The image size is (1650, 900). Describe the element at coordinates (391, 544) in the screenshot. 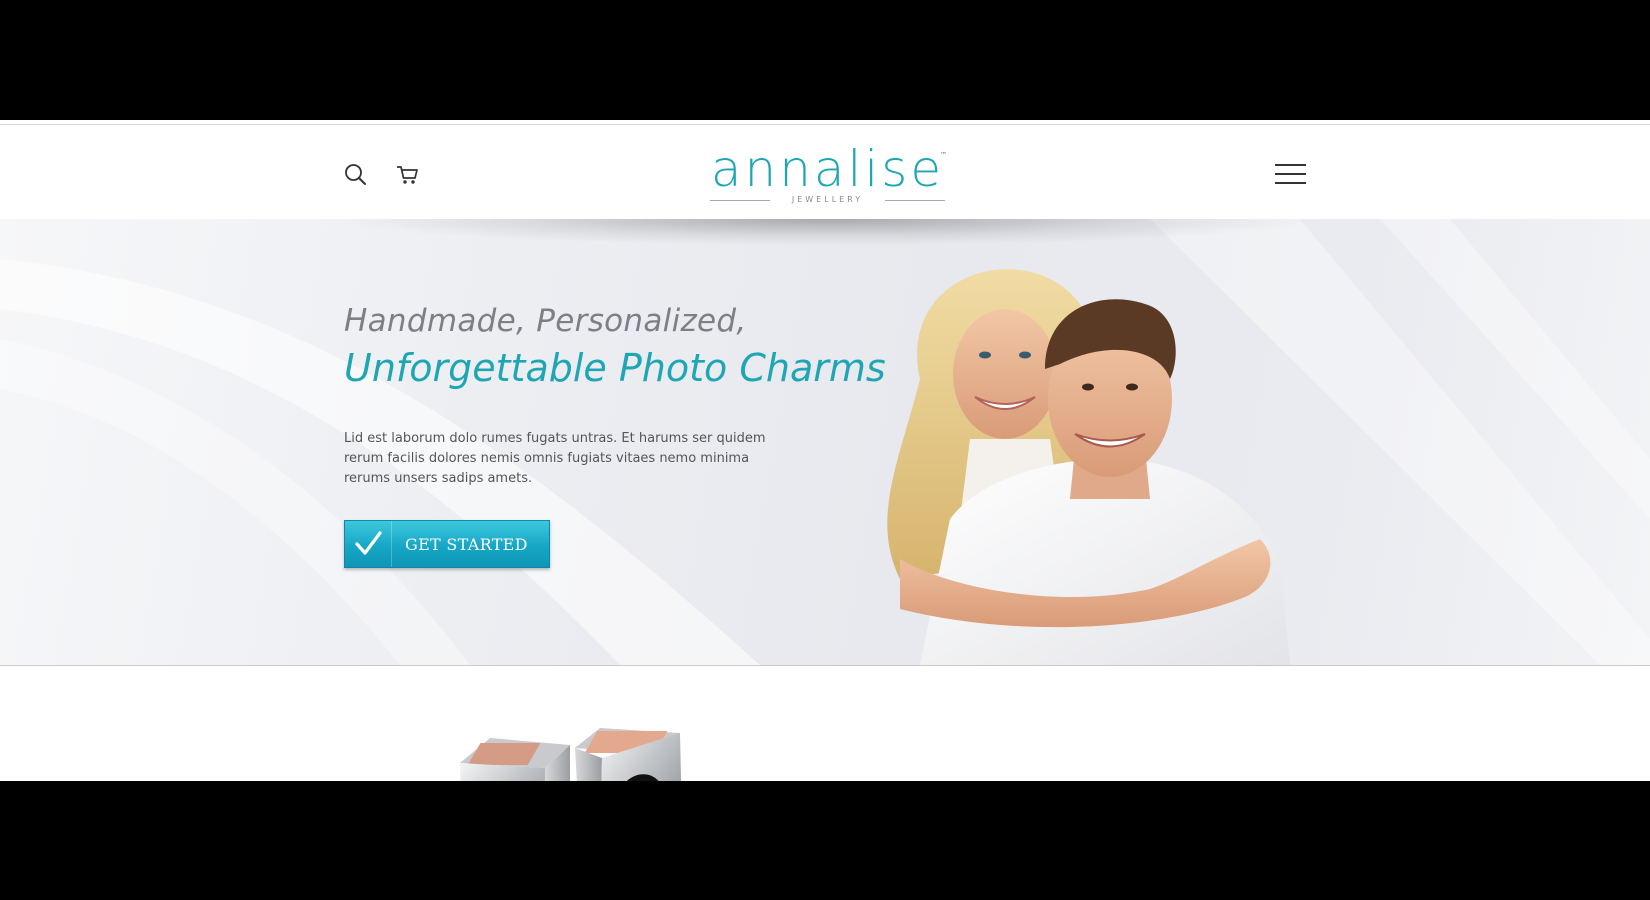

I see `button-divider` at that location.